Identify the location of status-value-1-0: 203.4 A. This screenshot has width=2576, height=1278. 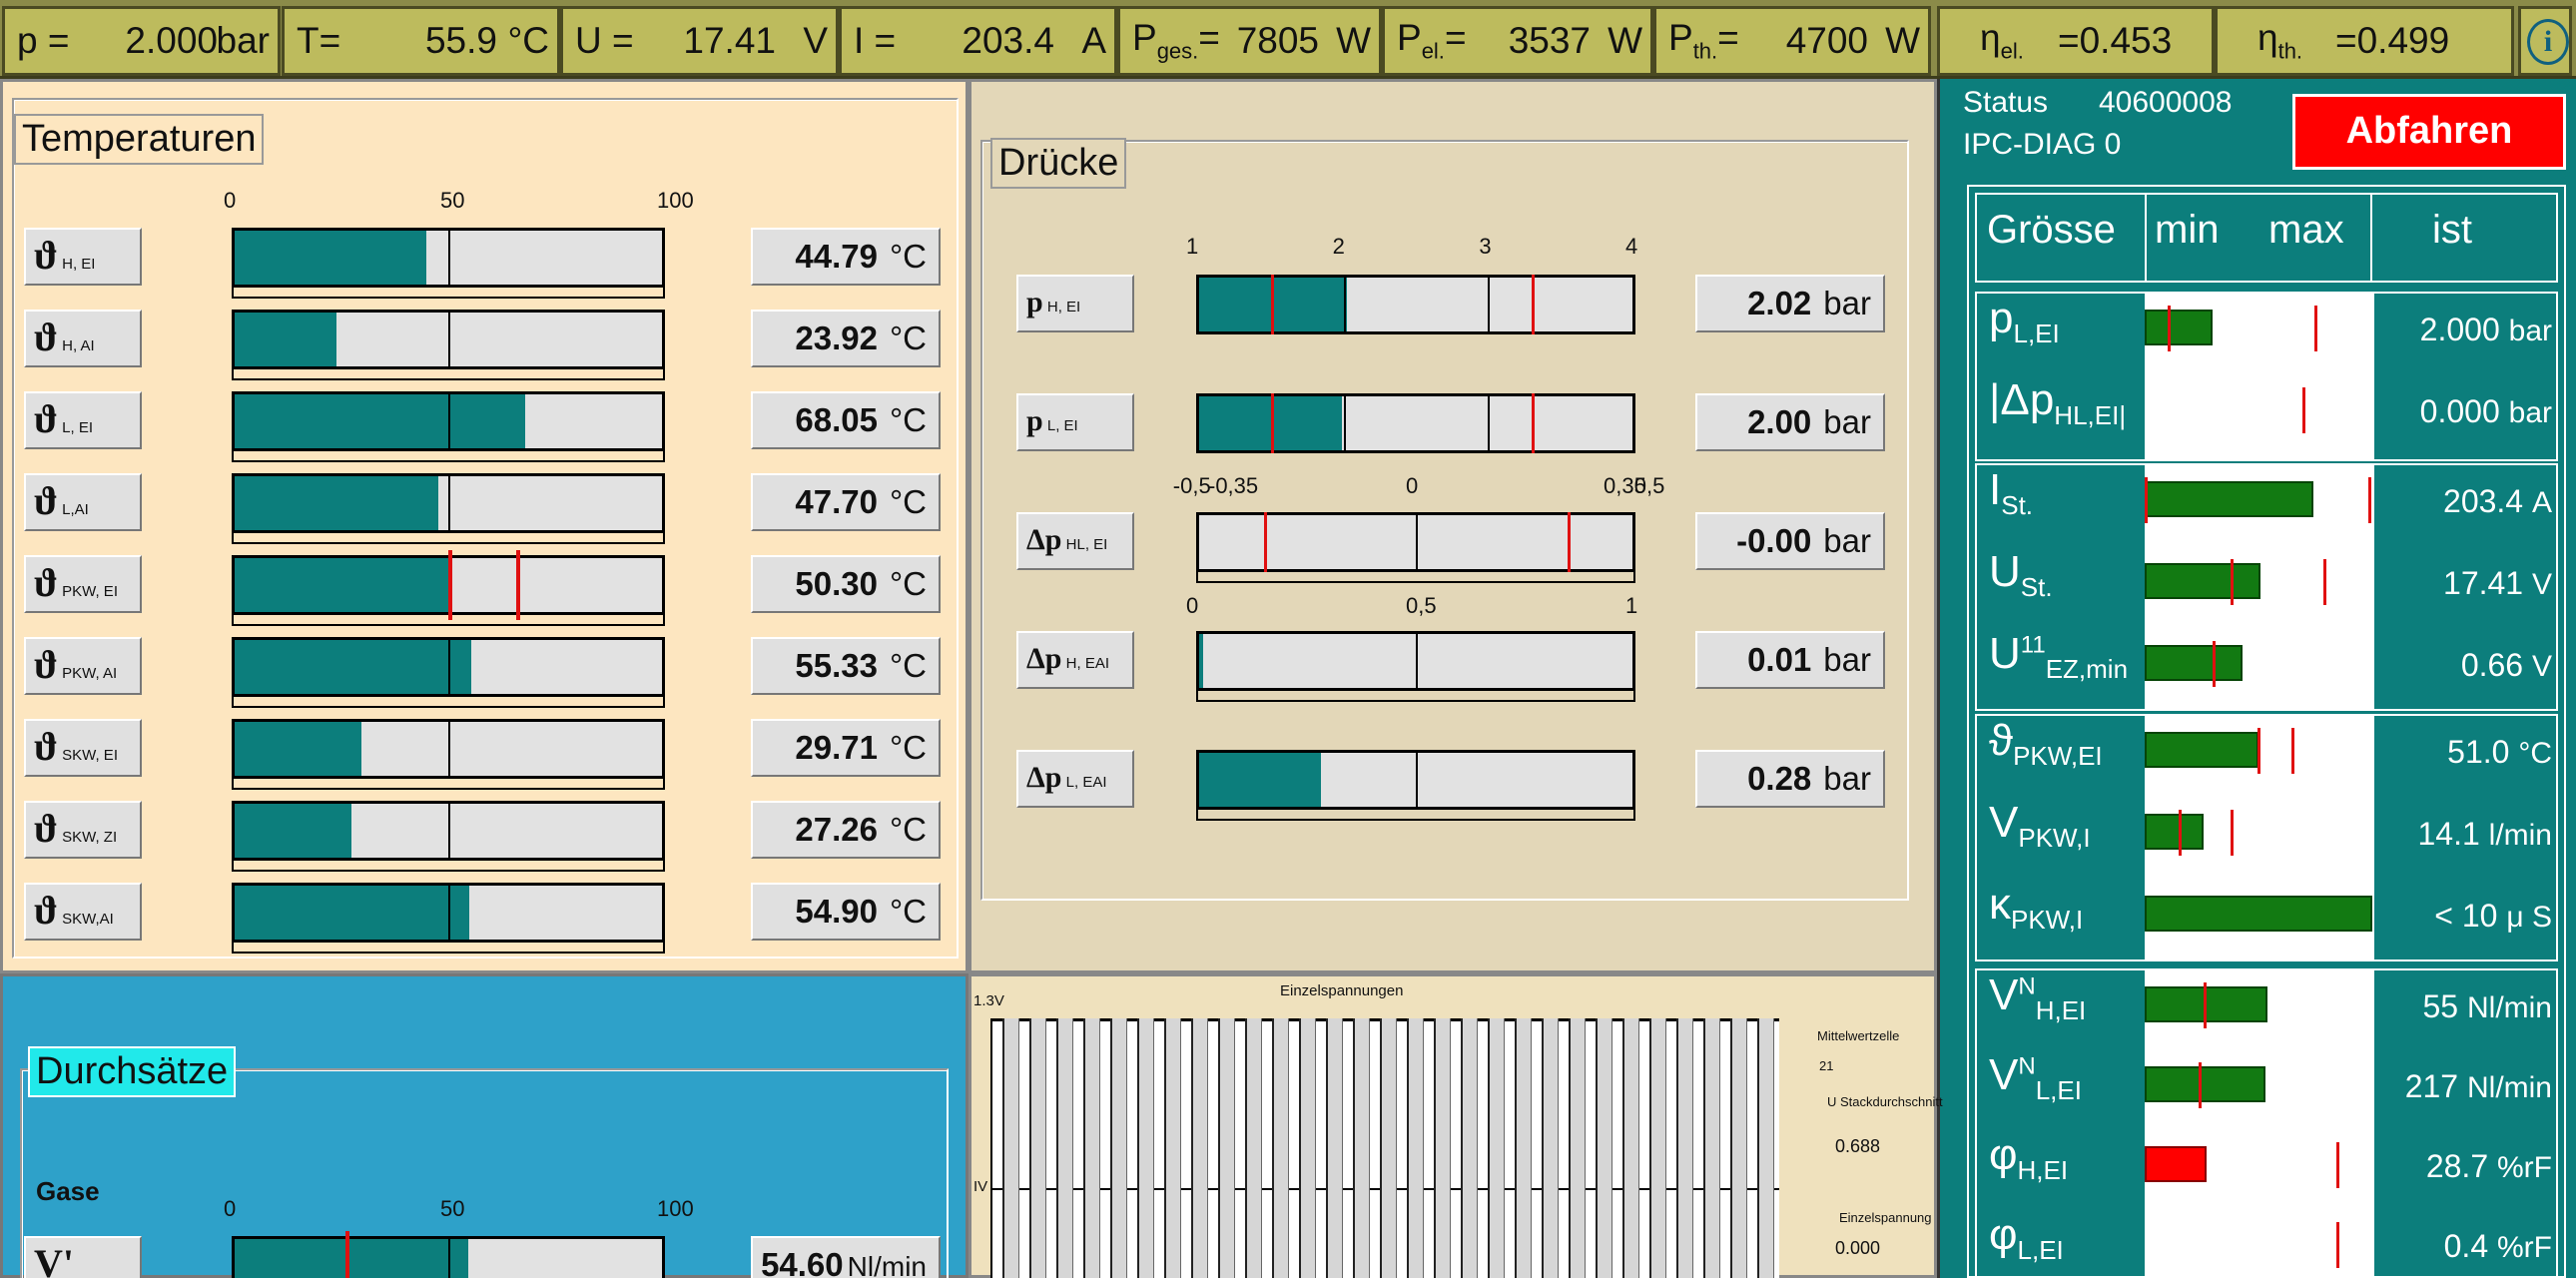
(2466, 501).